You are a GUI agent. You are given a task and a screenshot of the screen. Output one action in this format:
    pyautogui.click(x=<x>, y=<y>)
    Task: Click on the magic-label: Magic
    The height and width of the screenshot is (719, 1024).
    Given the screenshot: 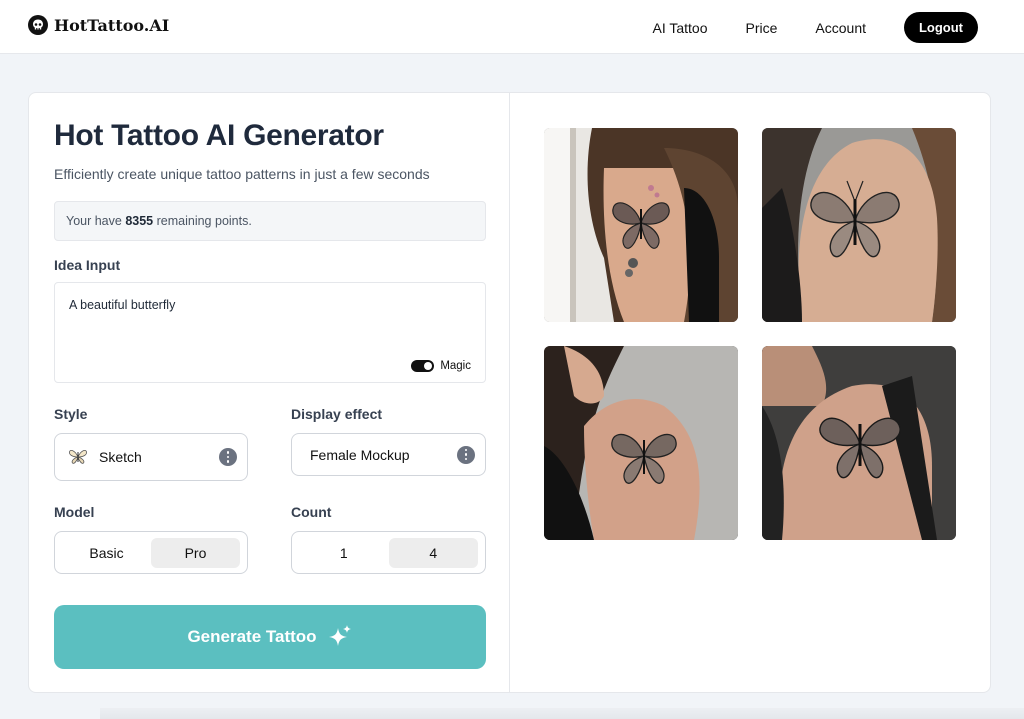 What is the action you would take?
    pyautogui.click(x=455, y=366)
    